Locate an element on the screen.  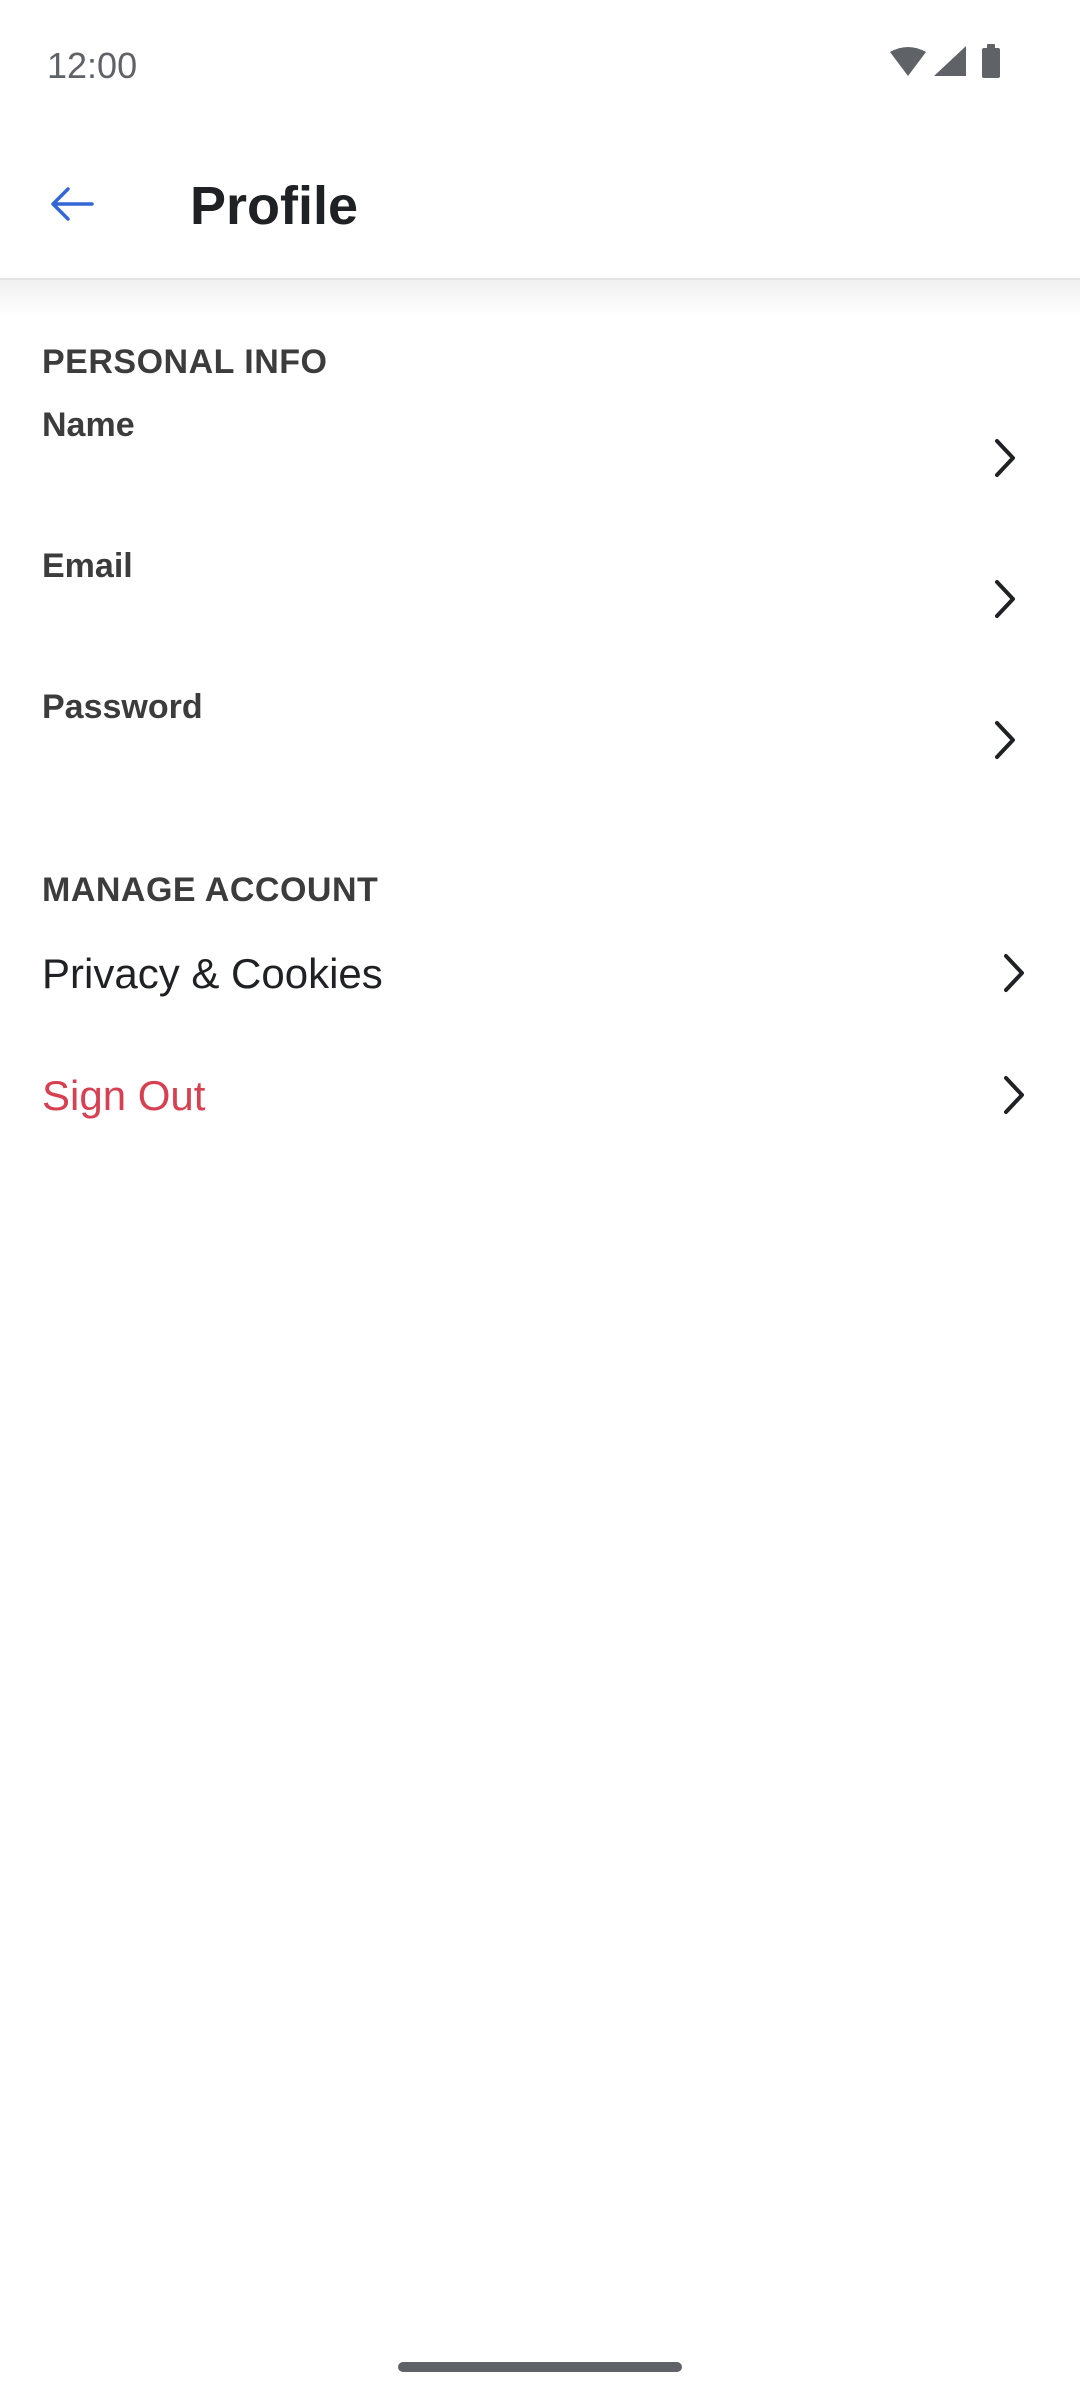
home-indicator is located at coordinates (540, 2367).